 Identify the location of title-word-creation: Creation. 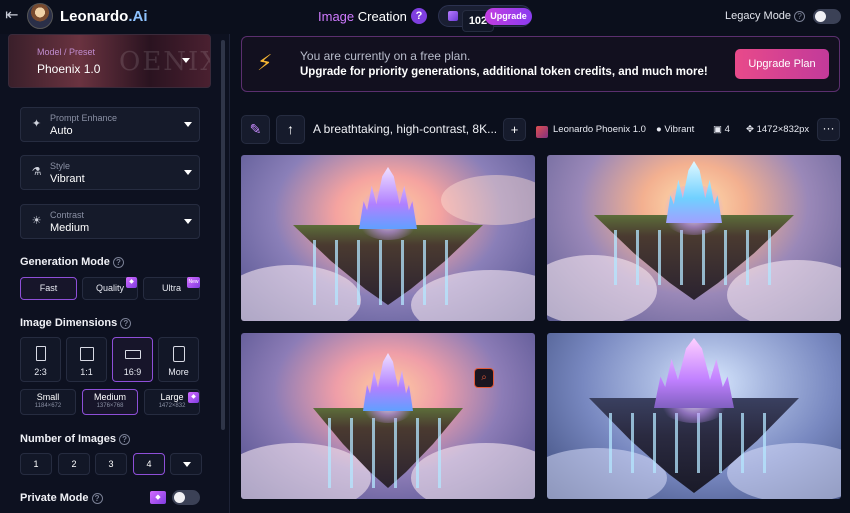
(382, 16).